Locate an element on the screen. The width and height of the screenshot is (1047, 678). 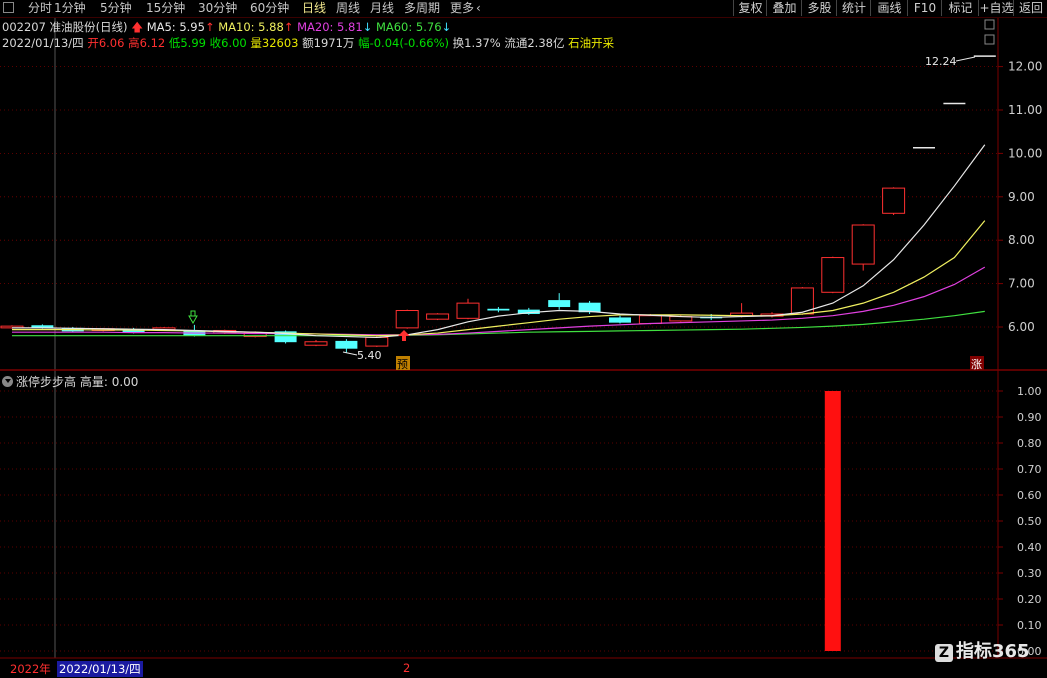
toolbar-button-0: 复权 is located at coordinates (750, 8).